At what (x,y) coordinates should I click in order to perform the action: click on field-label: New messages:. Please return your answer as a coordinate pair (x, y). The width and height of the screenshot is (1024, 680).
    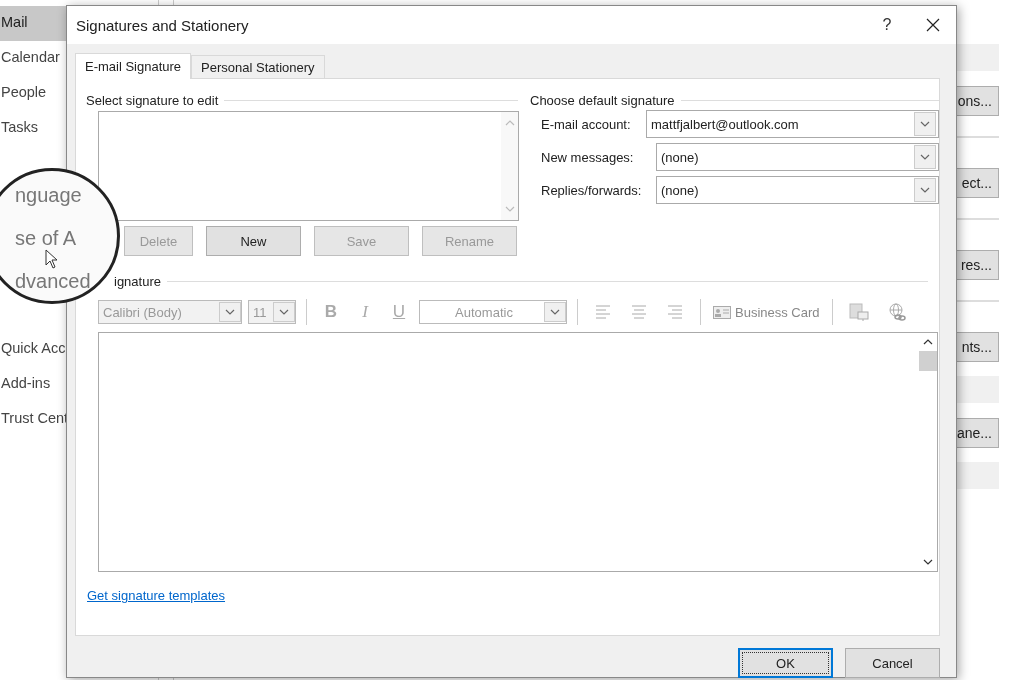
    Looking at the image, I should click on (588, 157).